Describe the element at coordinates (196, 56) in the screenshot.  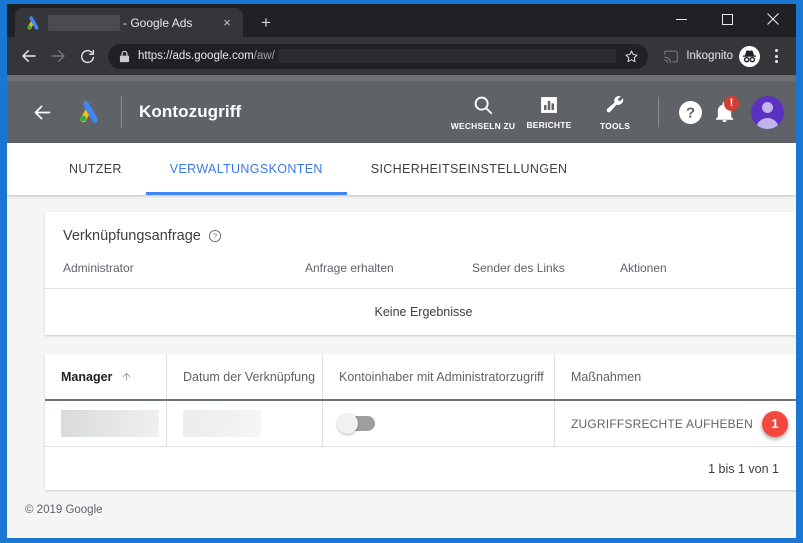
I see `url-origin: https://ads.google.com` at that location.